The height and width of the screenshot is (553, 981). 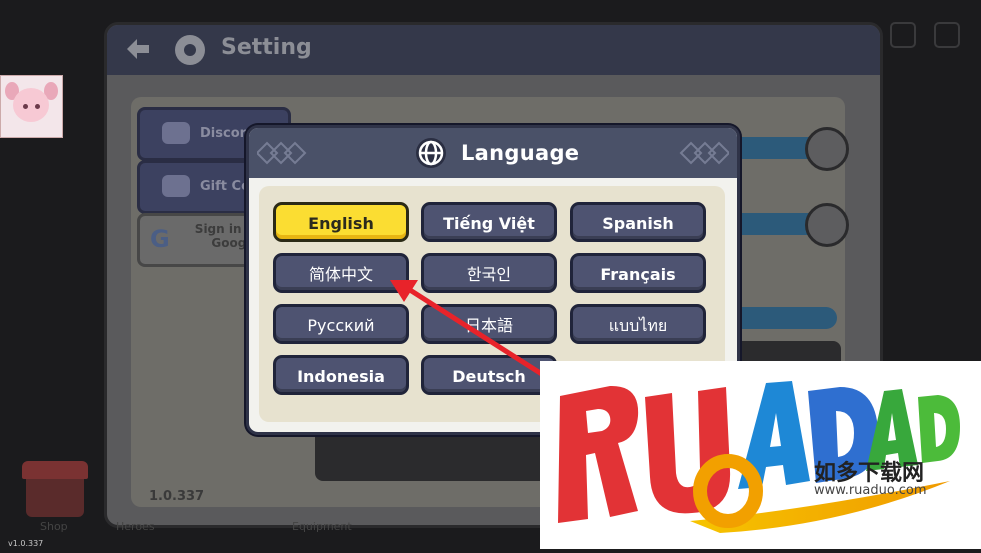 I want to click on watermark-url: www.ruaduo.com, so click(x=870, y=490).